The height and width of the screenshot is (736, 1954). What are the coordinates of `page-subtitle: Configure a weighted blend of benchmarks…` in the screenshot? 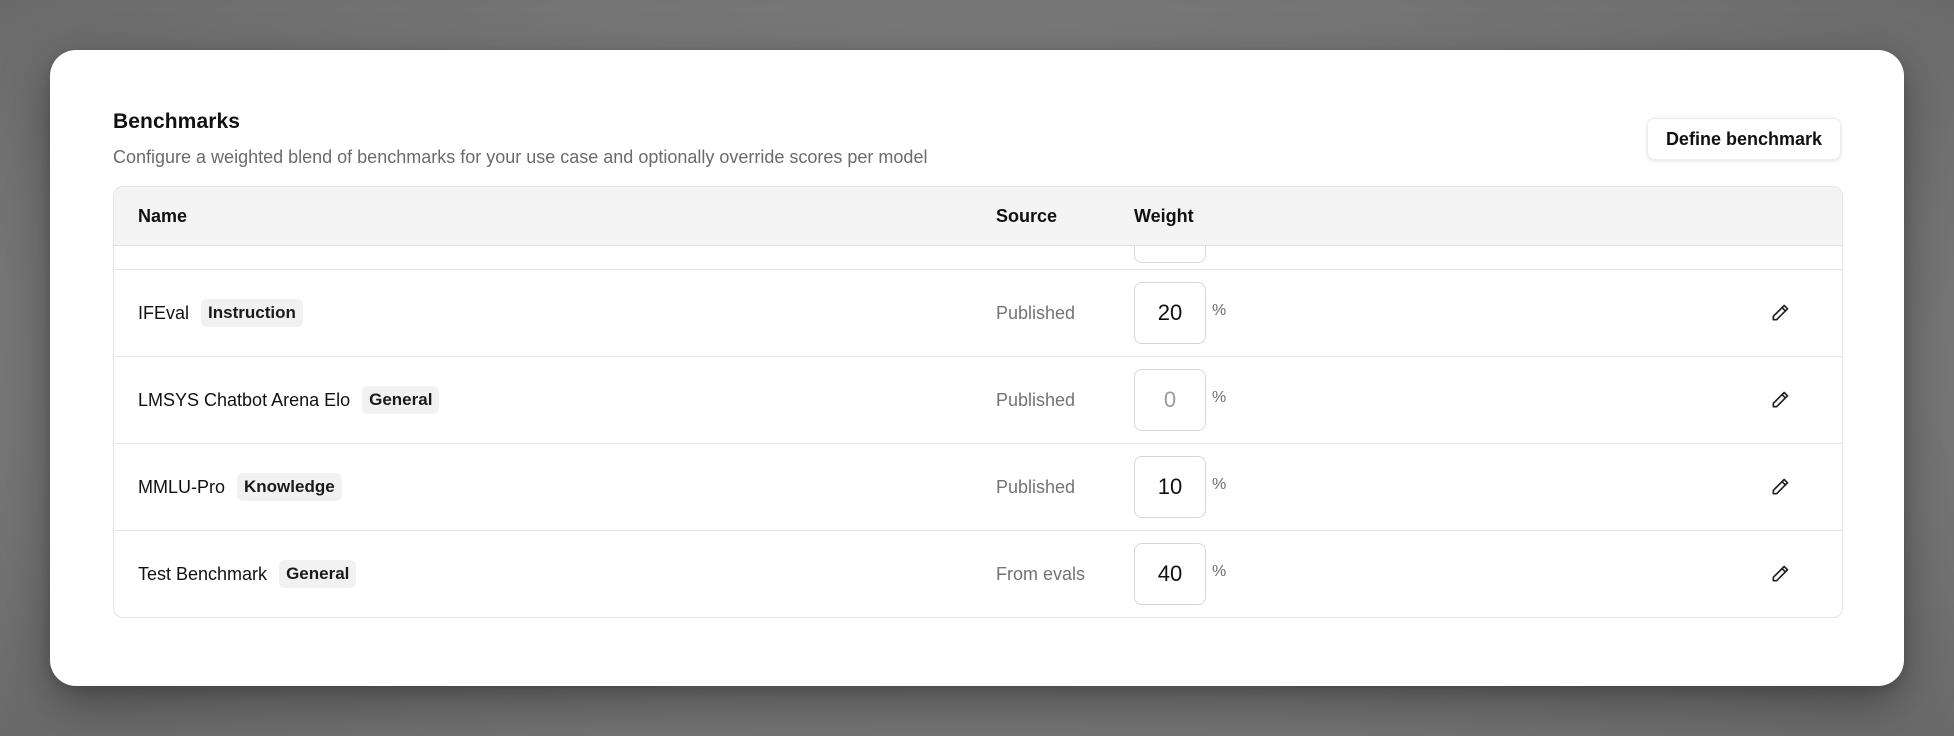 It's located at (520, 157).